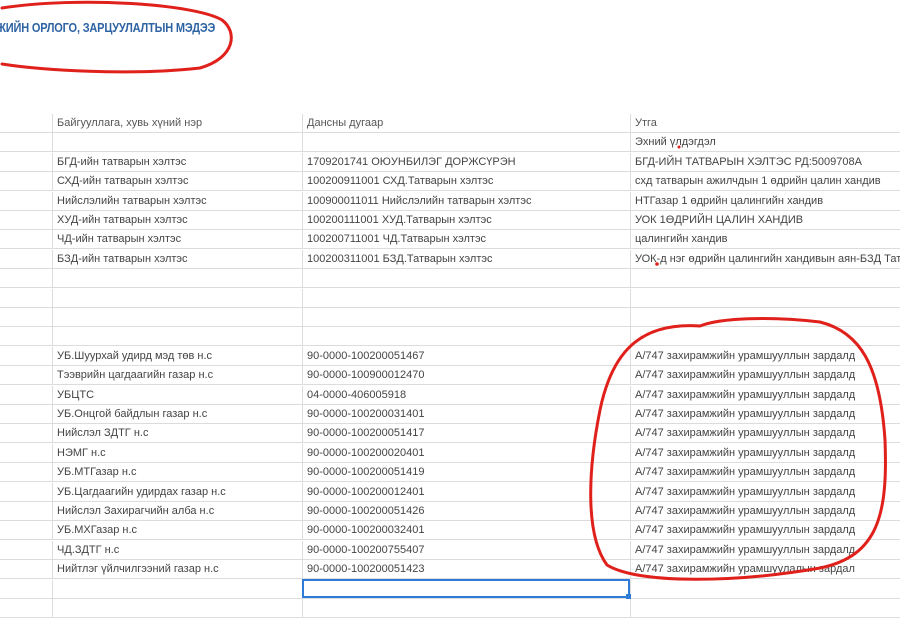 This screenshot has height=618, width=900. What do you see at coordinates (178, 162) in the screenshot?
I see `cell-organization-name: БГД-ийн татварын хэлтэс` at bounding box center [178, 162].